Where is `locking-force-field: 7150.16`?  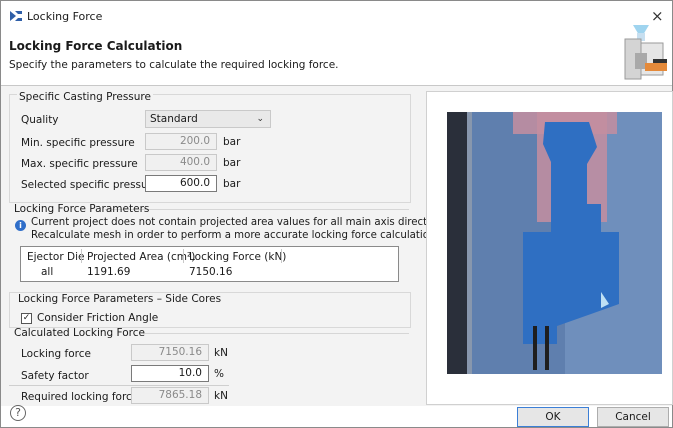 locking-force-field: 7150.16 is located at coordinates (170, 352).